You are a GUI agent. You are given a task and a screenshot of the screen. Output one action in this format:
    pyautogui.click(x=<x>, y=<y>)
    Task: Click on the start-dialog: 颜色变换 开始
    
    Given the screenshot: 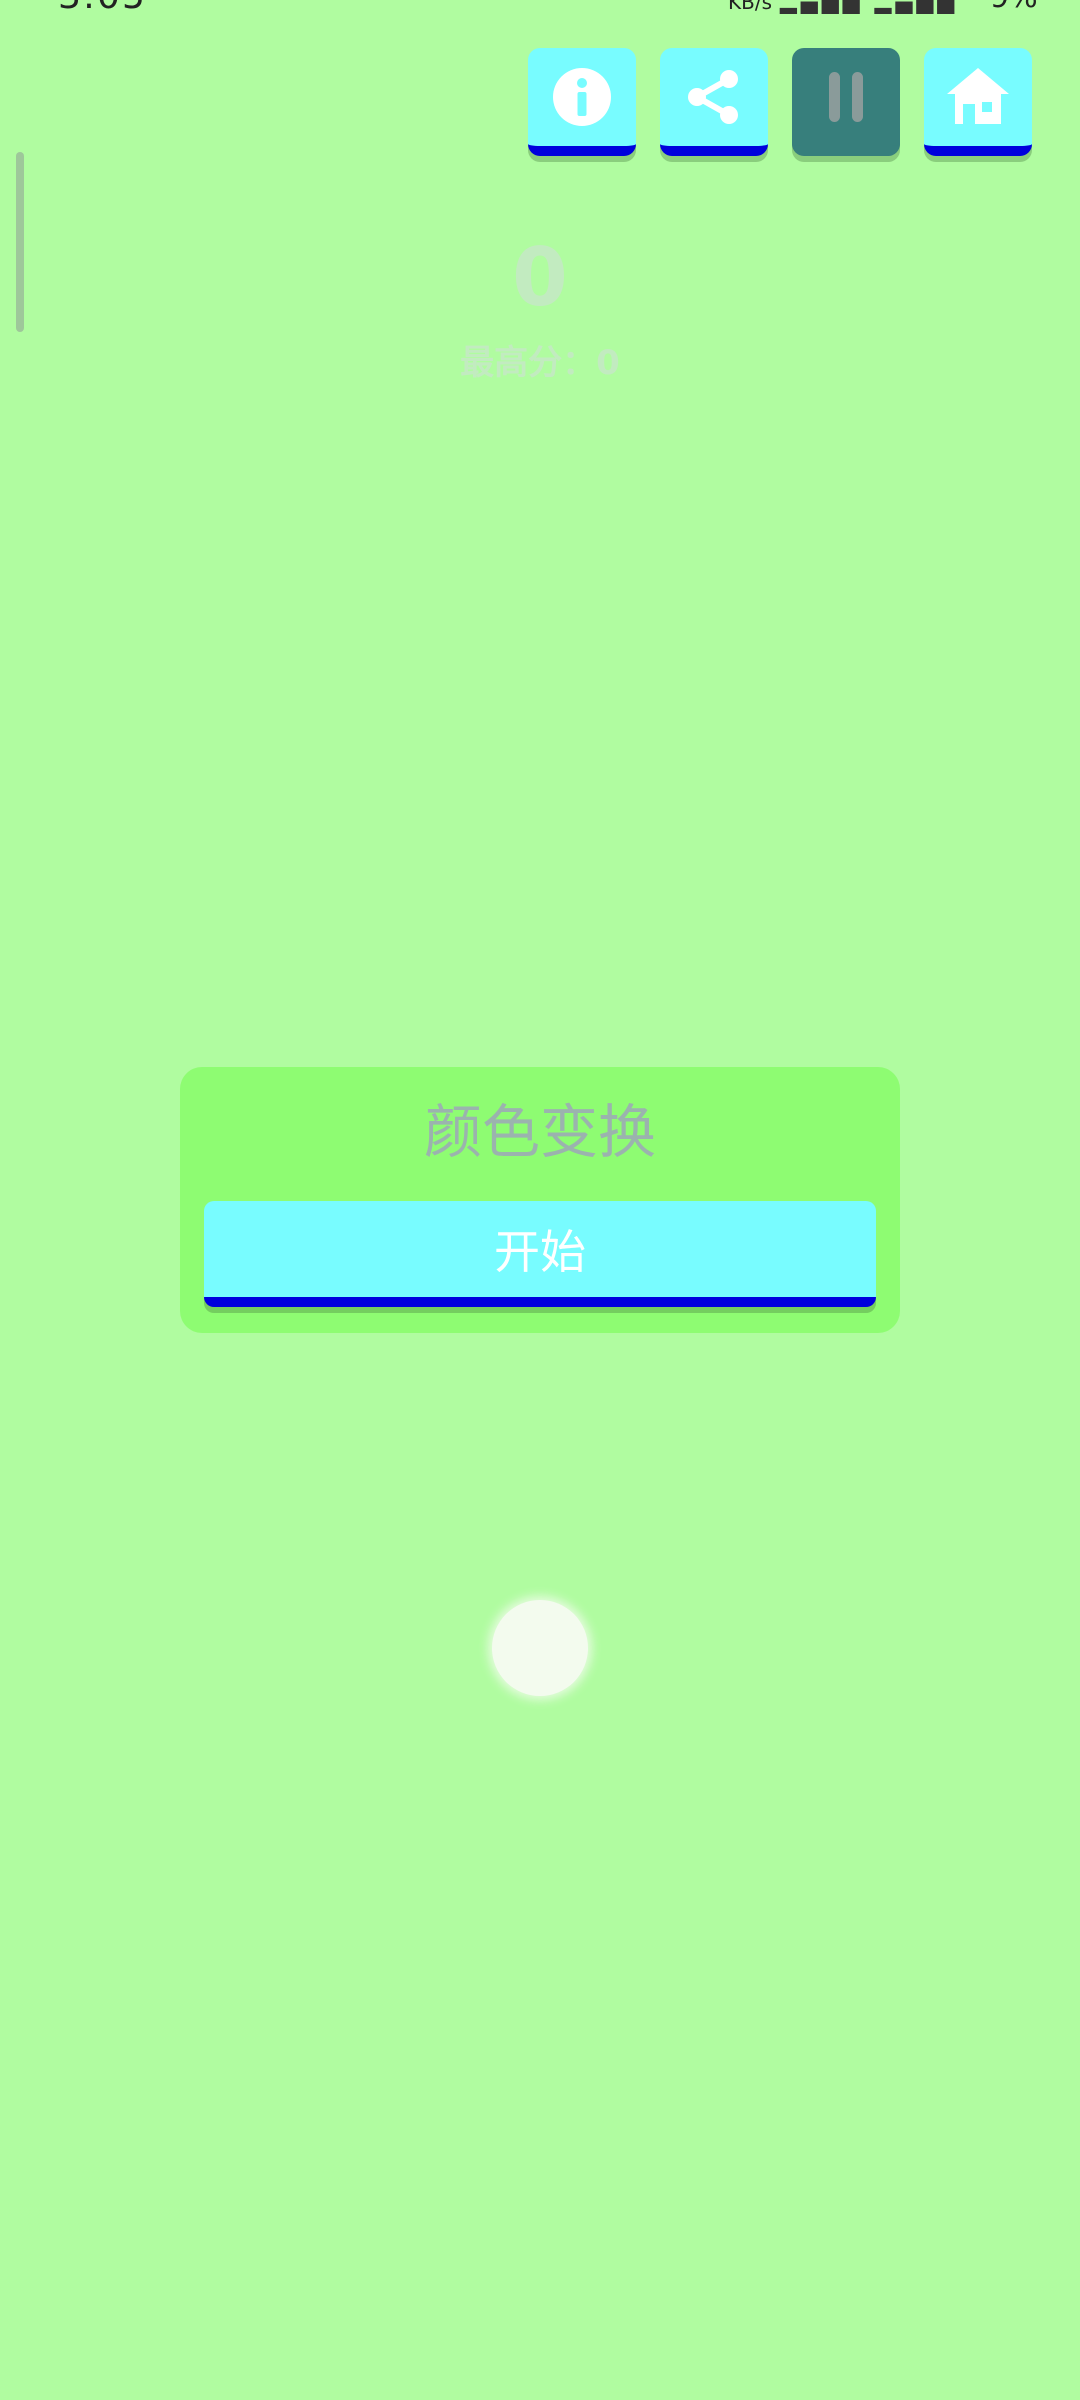 What is the action you would take?
    pyautogui.click(x=540, y=1200)
    